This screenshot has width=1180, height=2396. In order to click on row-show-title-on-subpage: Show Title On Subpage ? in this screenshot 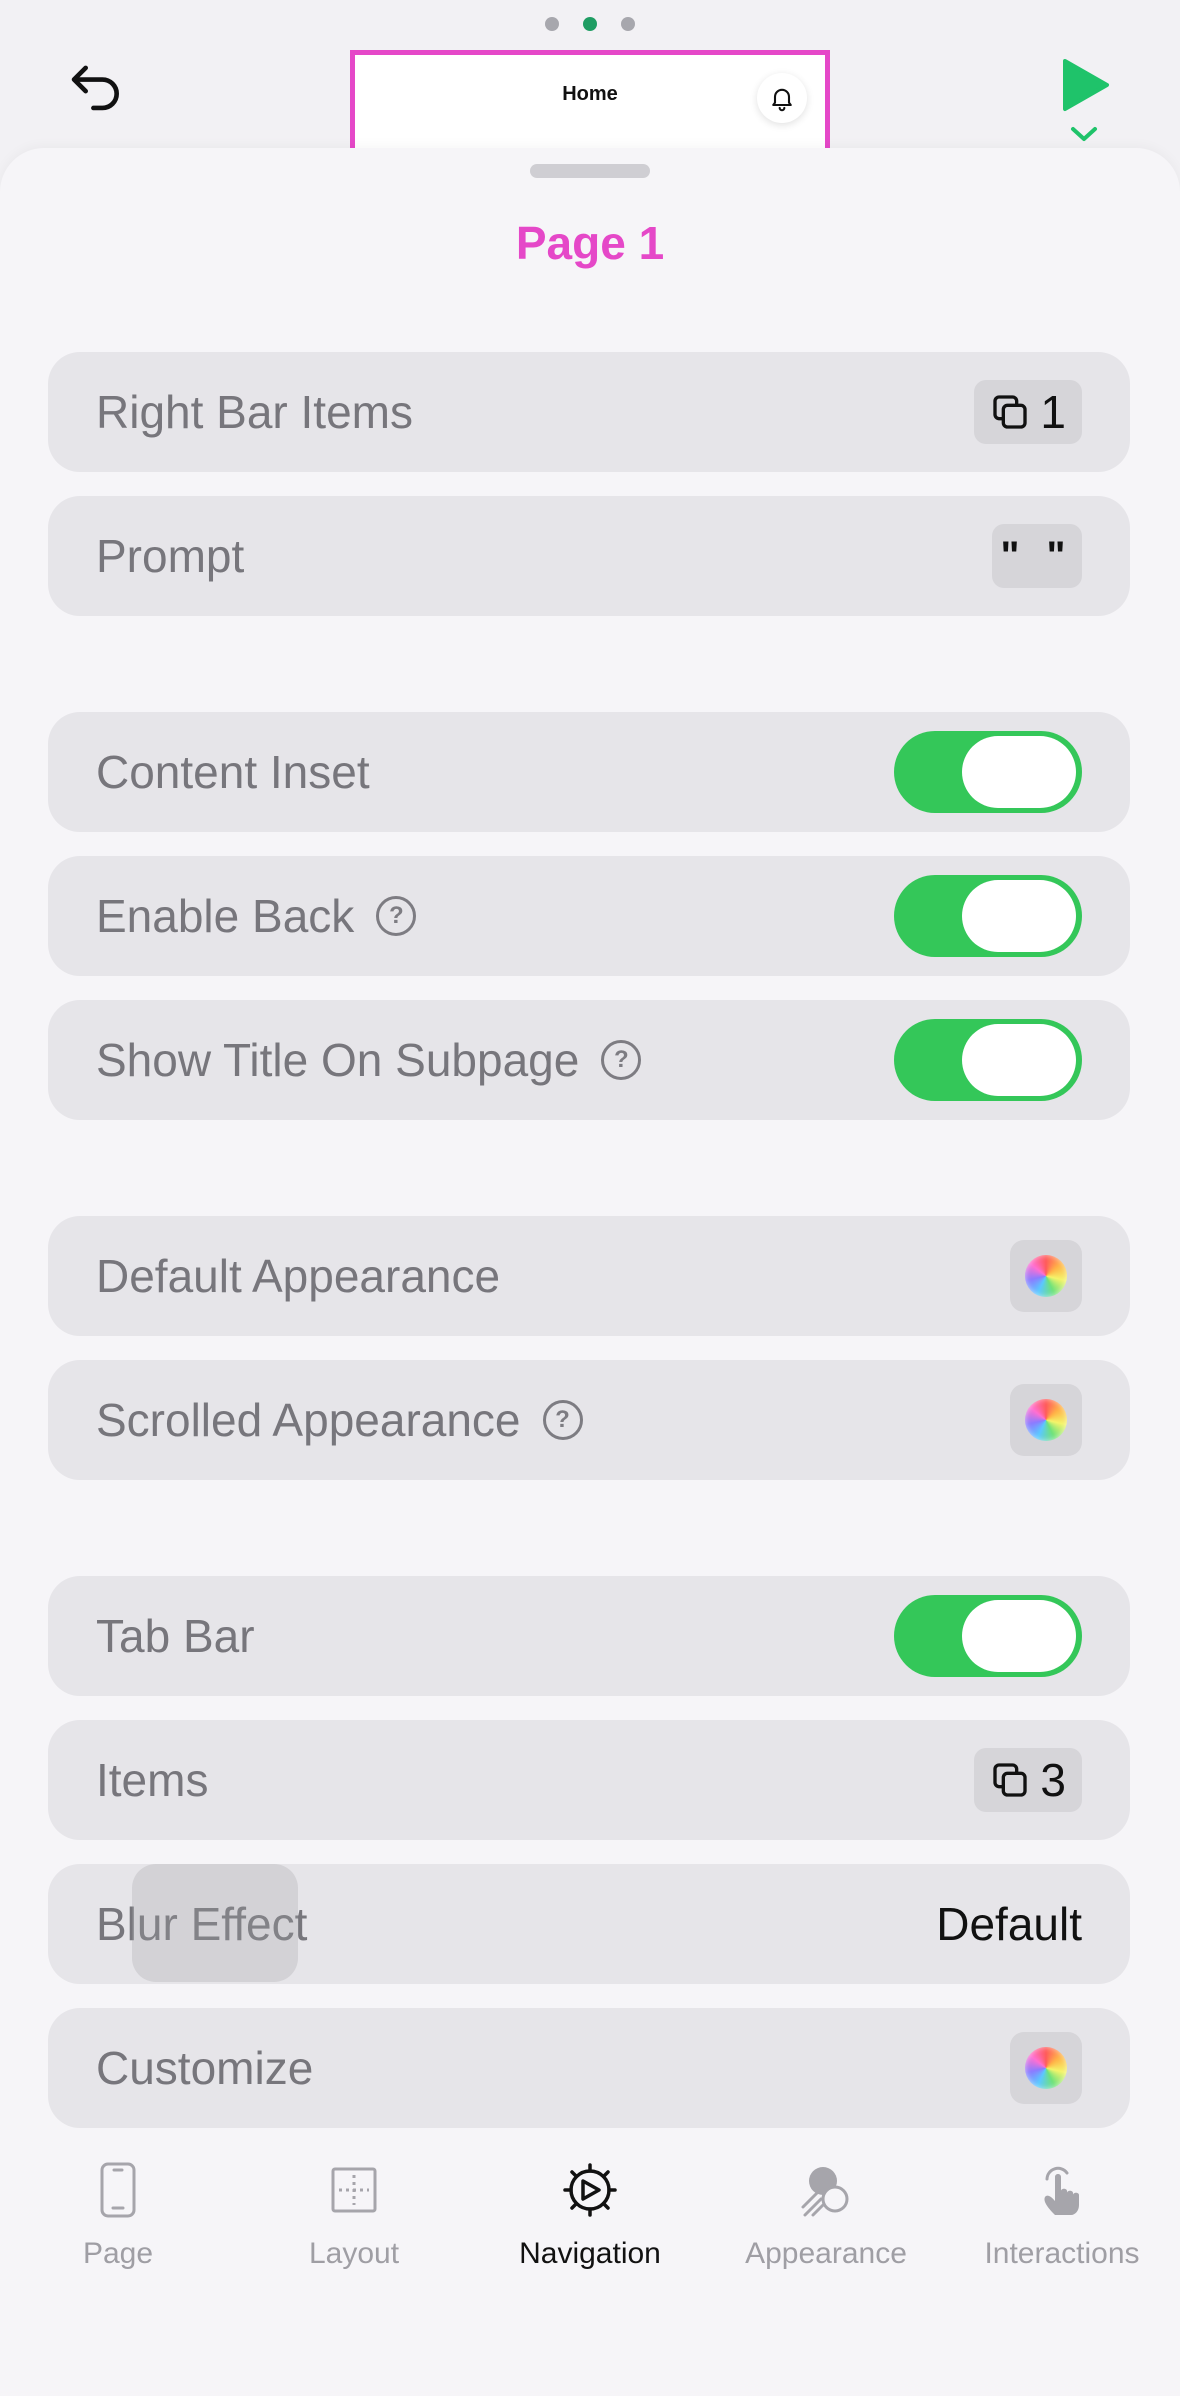, I will do `click(589, 1060)`.